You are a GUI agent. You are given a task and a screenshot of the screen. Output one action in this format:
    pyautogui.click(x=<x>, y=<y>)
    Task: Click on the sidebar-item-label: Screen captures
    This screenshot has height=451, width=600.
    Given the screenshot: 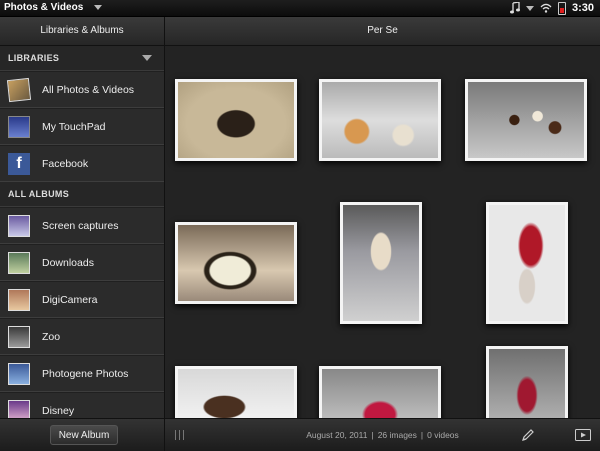 What is the action you would take?
    pyautogui.click(x=80, y=225)
    